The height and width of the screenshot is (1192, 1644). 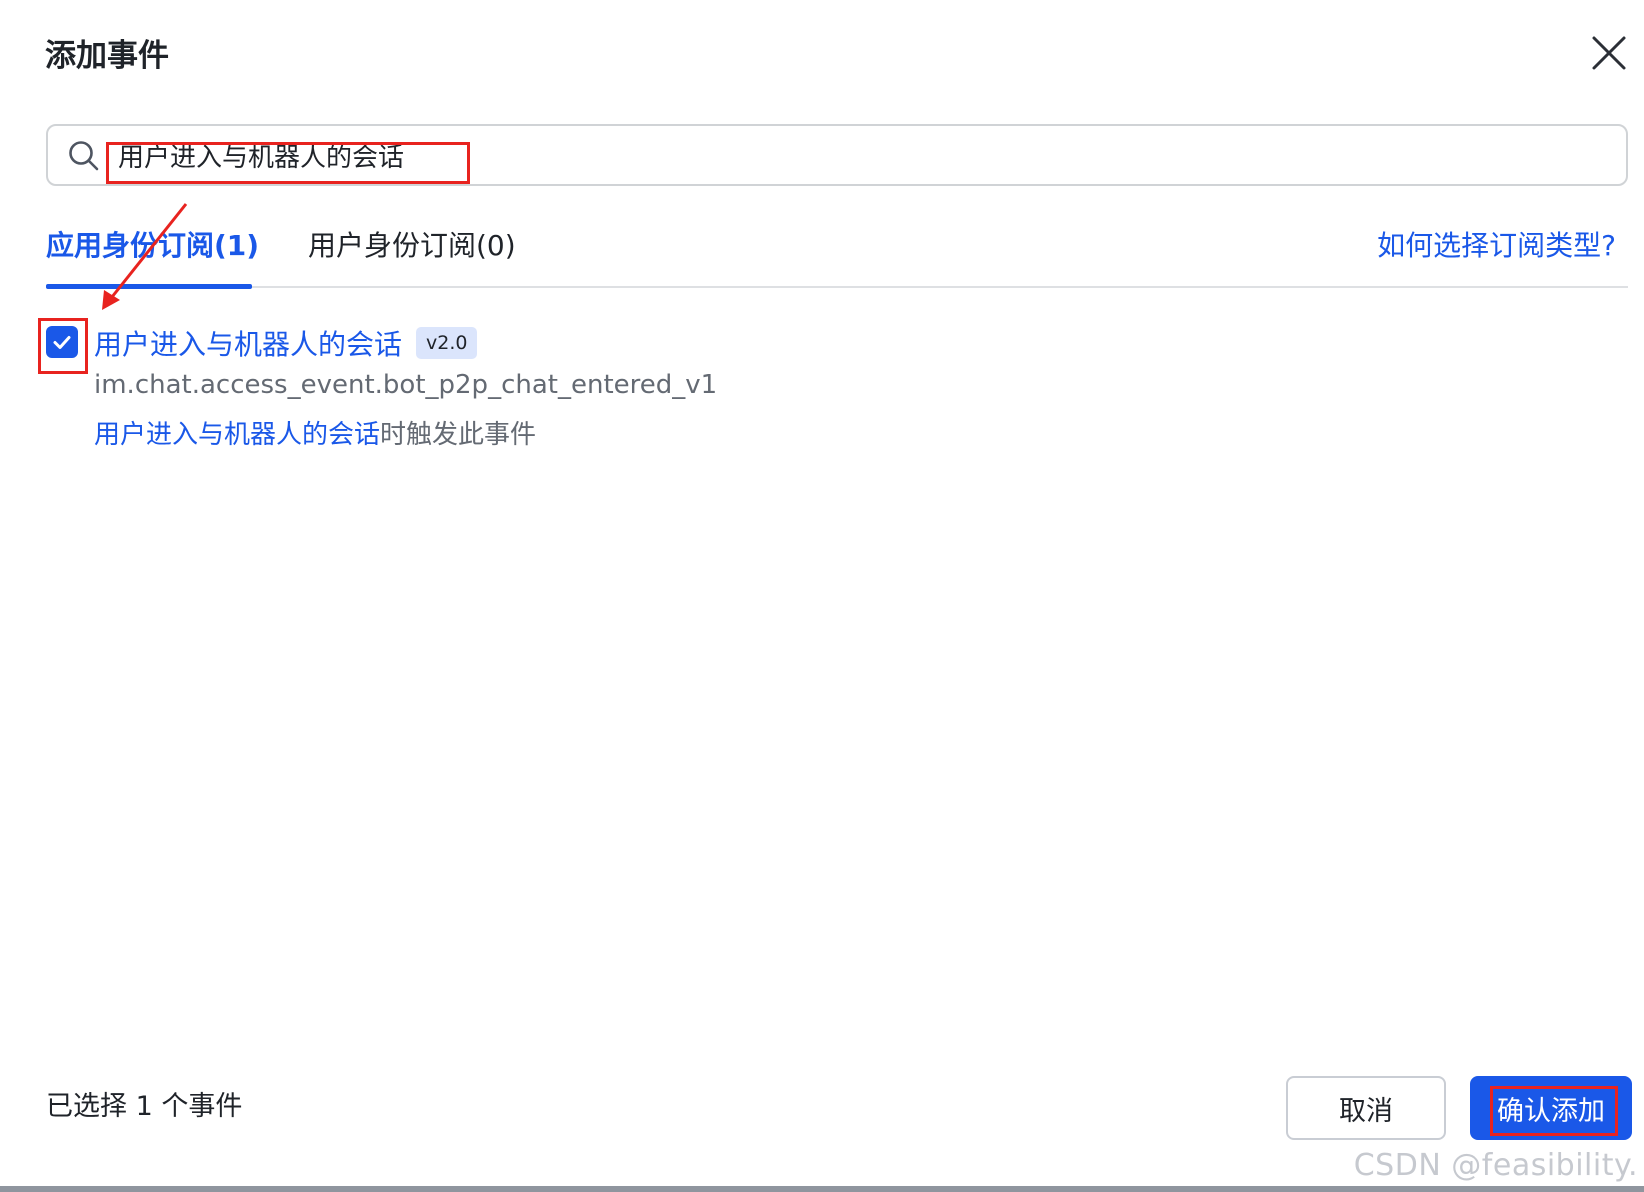 I want to click on event-name: 用户进入与机器人的会话, so click(x=248, y=343).